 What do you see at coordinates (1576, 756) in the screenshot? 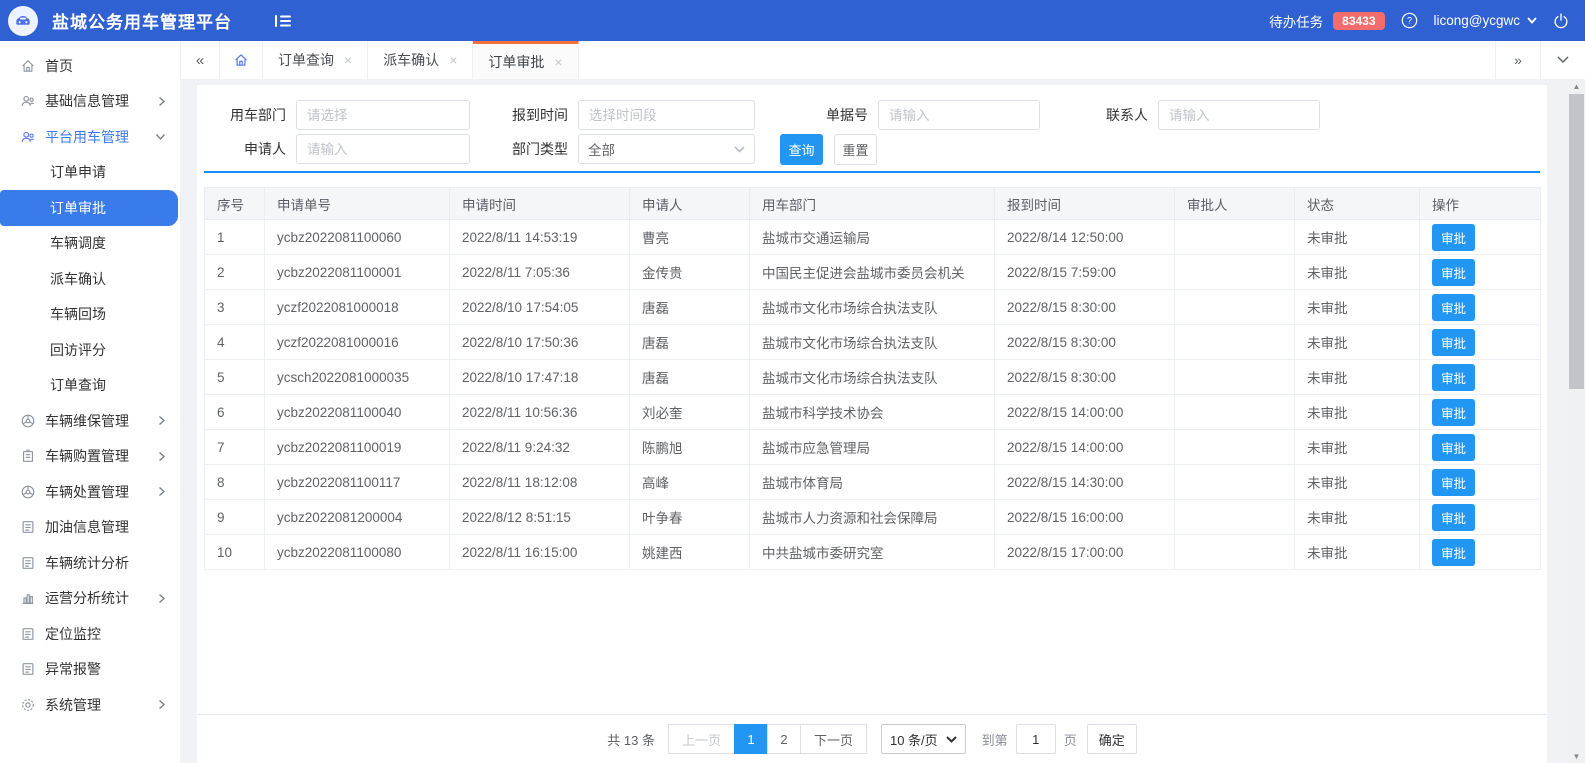
I see `scroll-down-icon: ▼` at bounding box center [1576, 756].